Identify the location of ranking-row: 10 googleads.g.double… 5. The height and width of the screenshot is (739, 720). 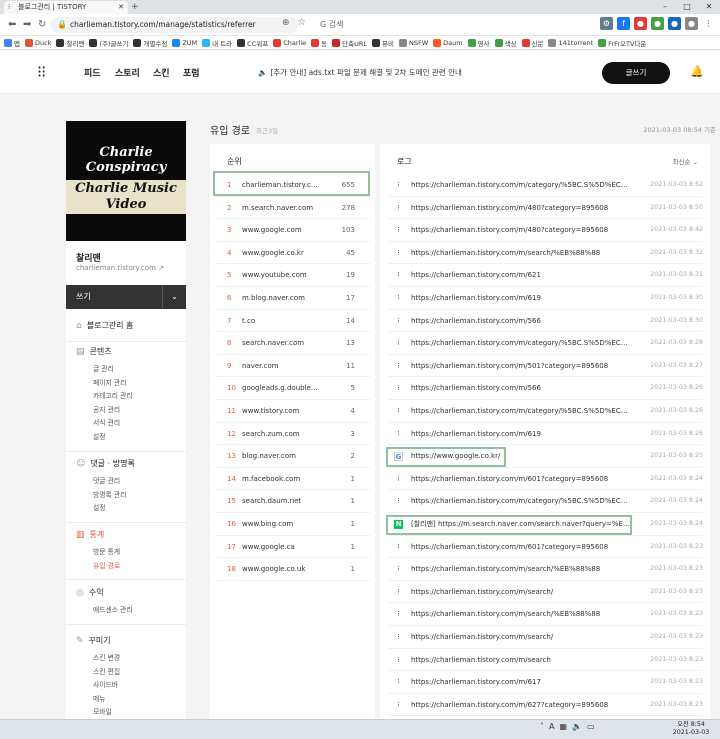
(292, 388).